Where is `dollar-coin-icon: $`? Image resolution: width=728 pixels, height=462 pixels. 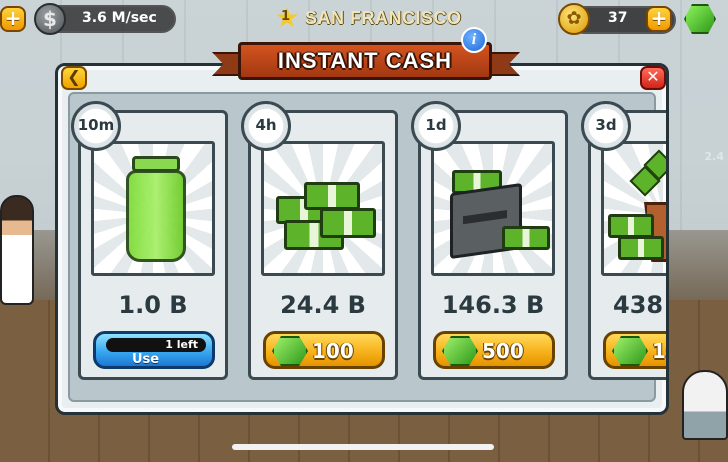 dollar-coin-icon: $ is located at coordinates (50, 19).